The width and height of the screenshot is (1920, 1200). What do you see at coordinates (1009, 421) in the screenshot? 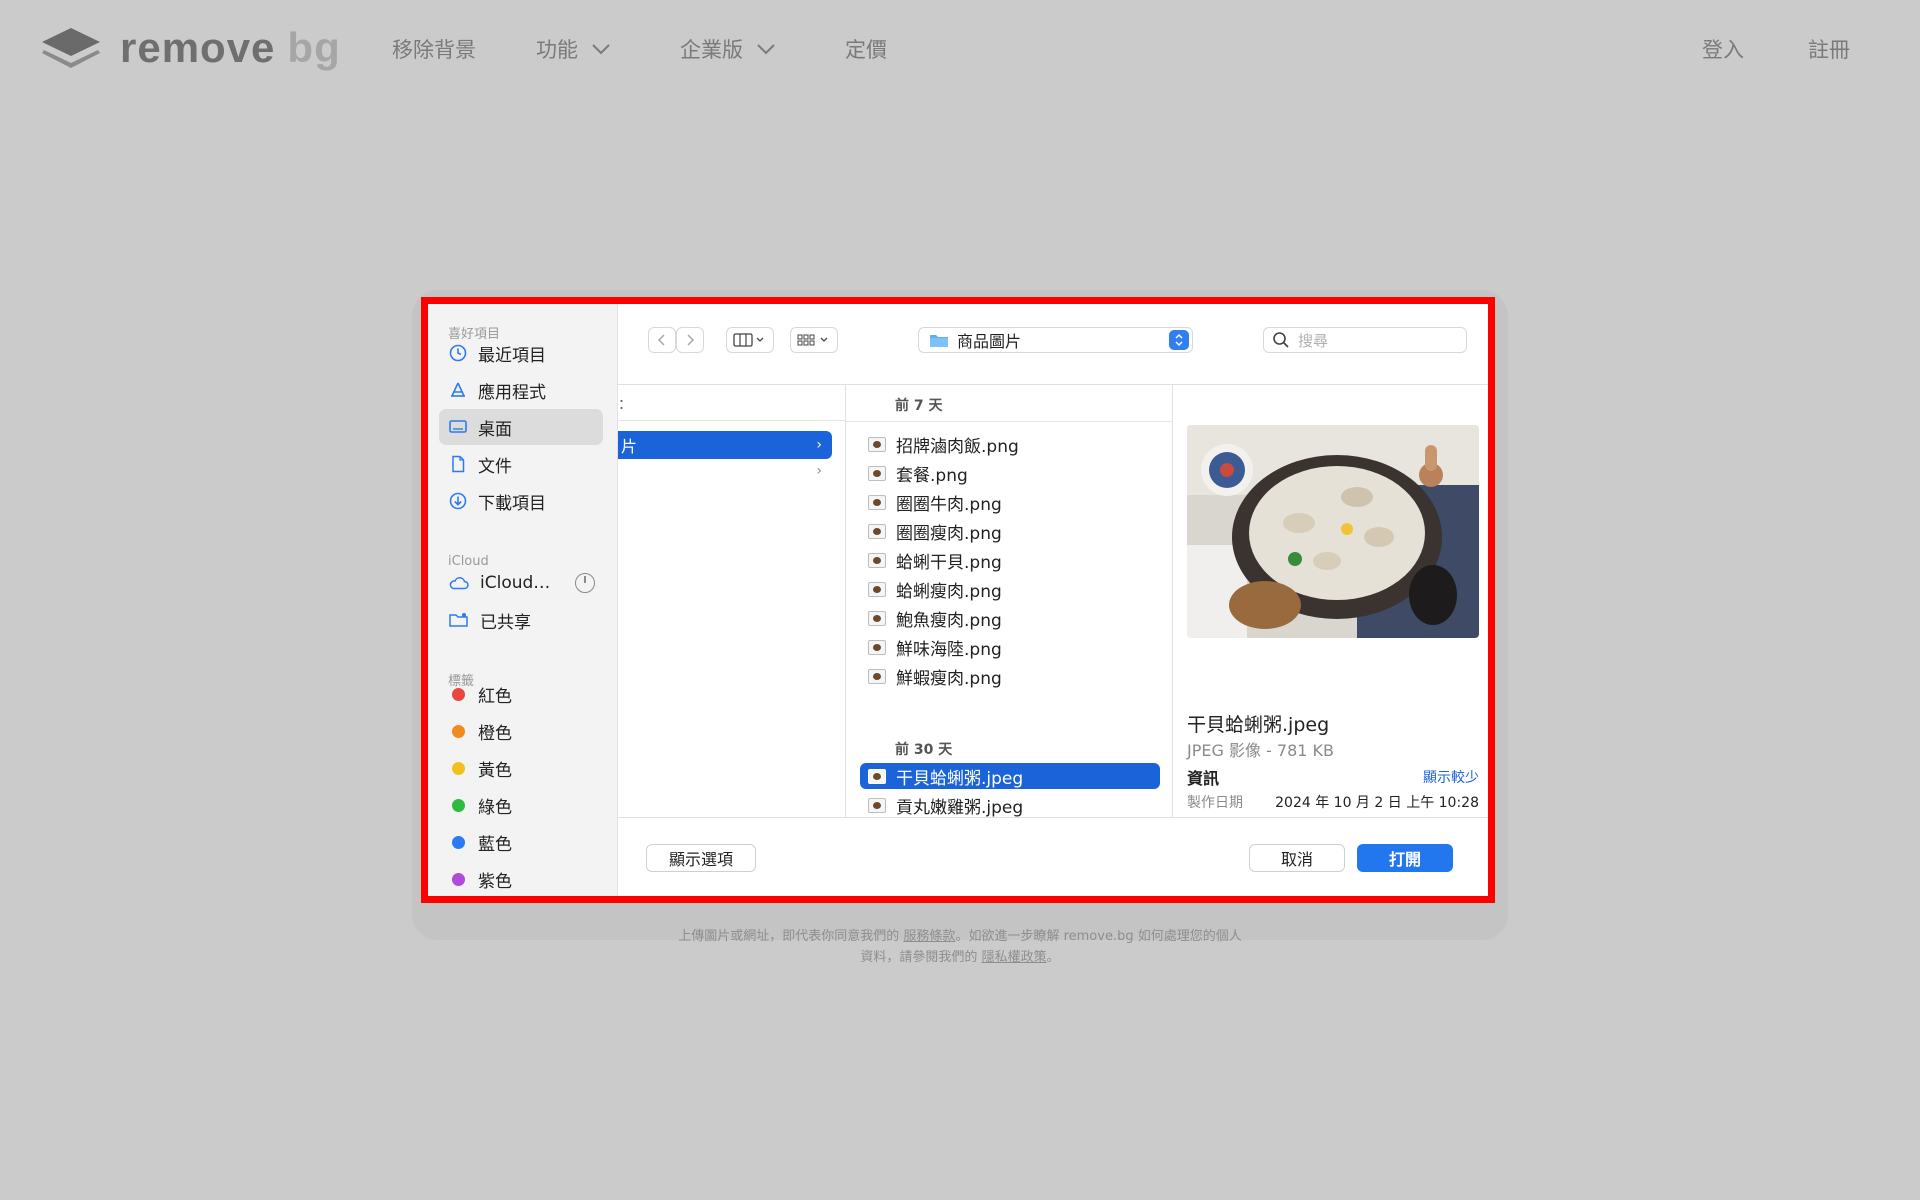
I see `divider` at bounding box center [1009, 421].